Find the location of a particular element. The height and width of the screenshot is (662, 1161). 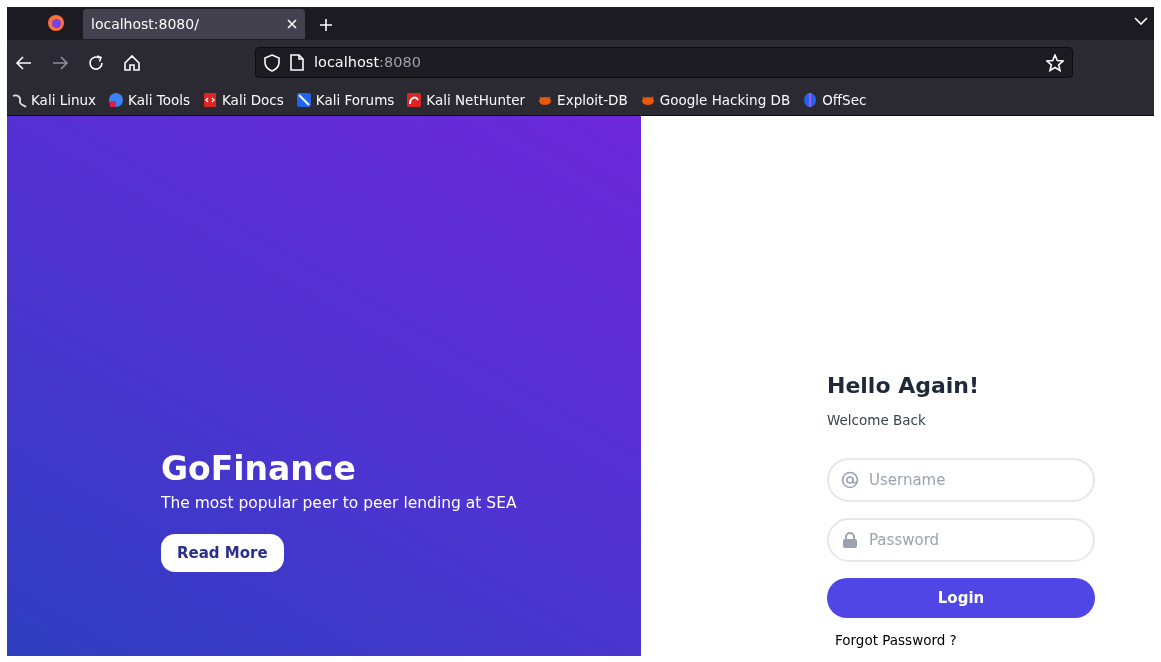

shield-icon is located at coordinates (272, 62).